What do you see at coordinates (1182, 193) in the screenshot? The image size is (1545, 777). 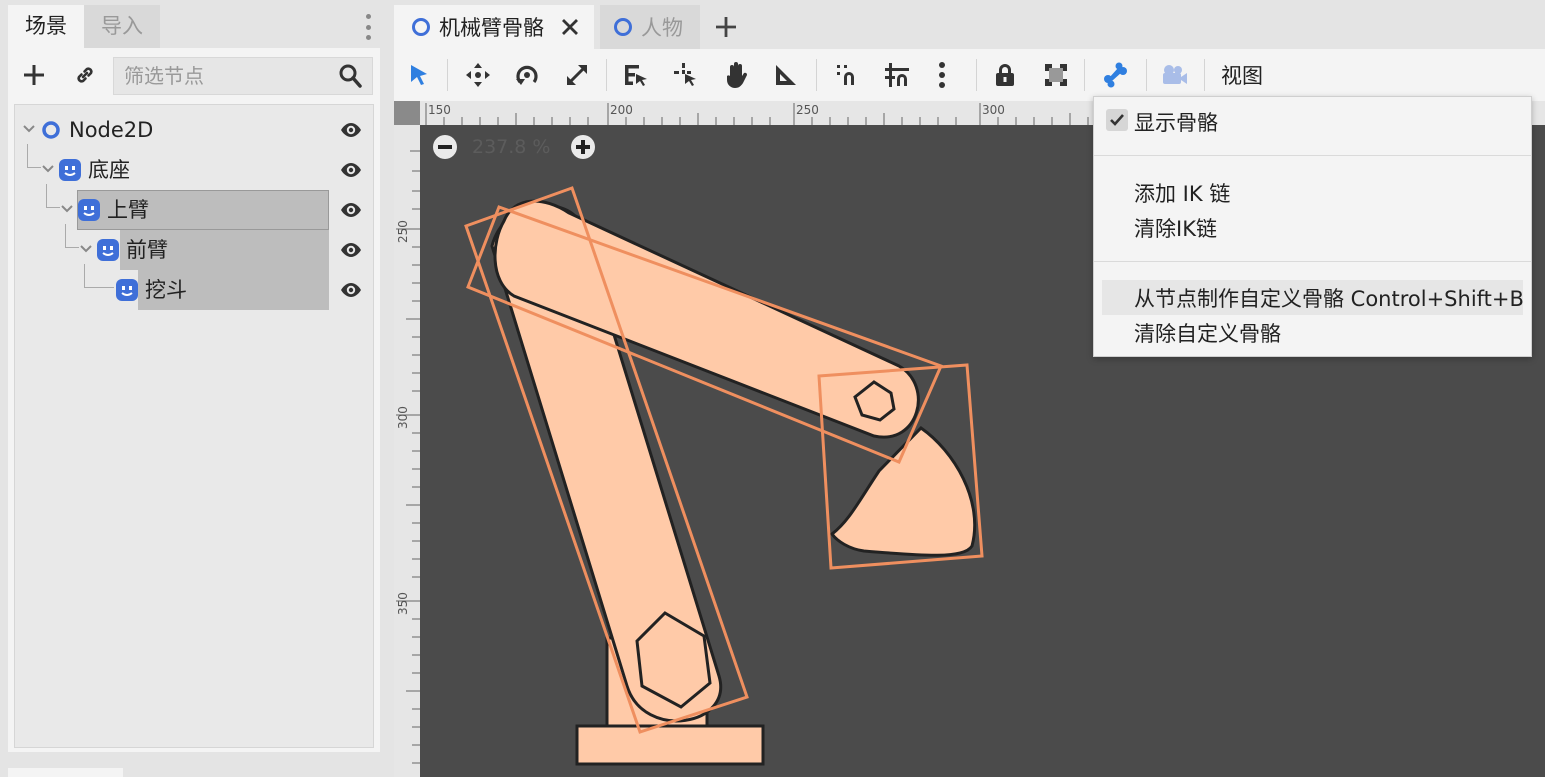 I see `menu-item-add-ik-chain: 添加 IK 链` at bounding box center [1182, 193].